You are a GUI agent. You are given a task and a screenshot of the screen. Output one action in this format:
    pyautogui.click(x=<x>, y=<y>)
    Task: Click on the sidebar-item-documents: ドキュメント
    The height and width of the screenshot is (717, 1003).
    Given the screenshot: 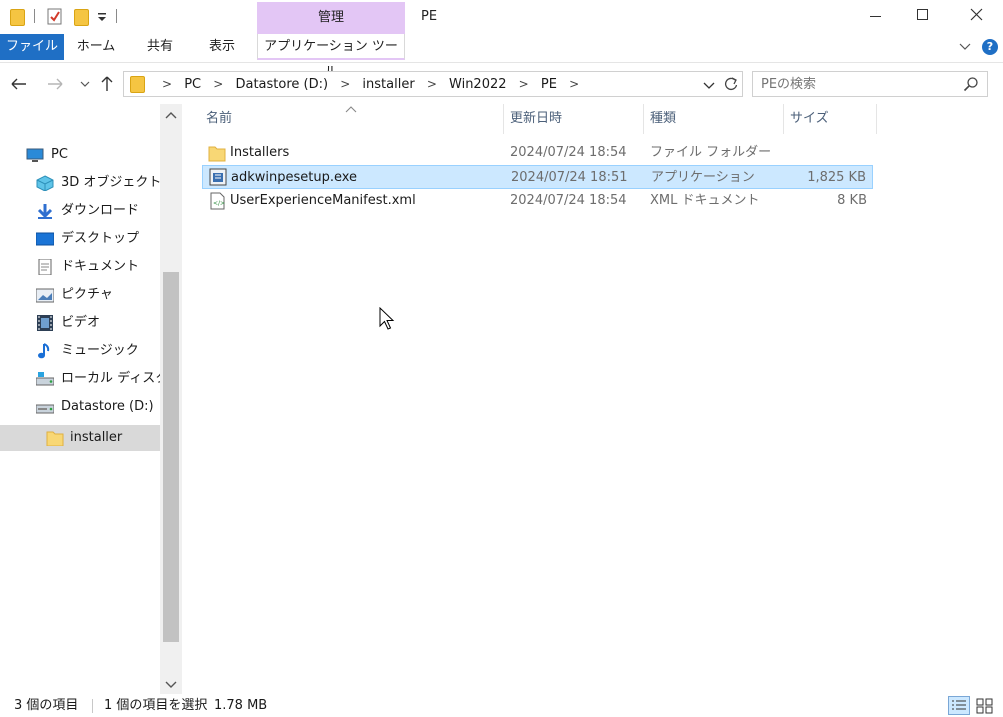 What is the action you would take?
    pyautogui.click(x=80, y=267)
    